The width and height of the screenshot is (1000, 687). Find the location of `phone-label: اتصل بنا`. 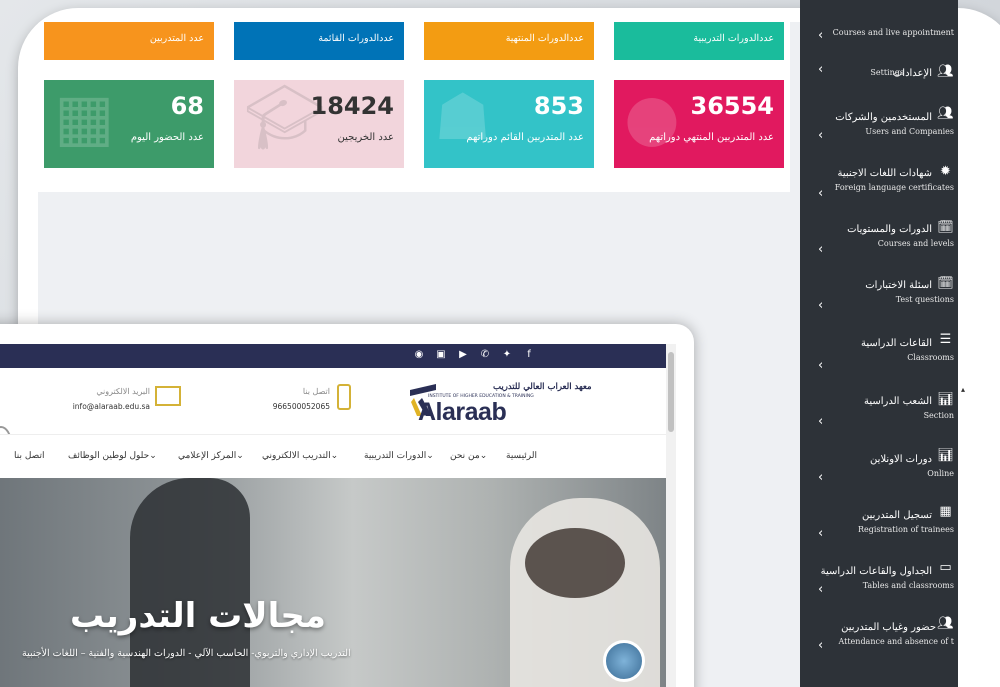

phone-label: اتصل بنا is located at coordinates (316, 391).